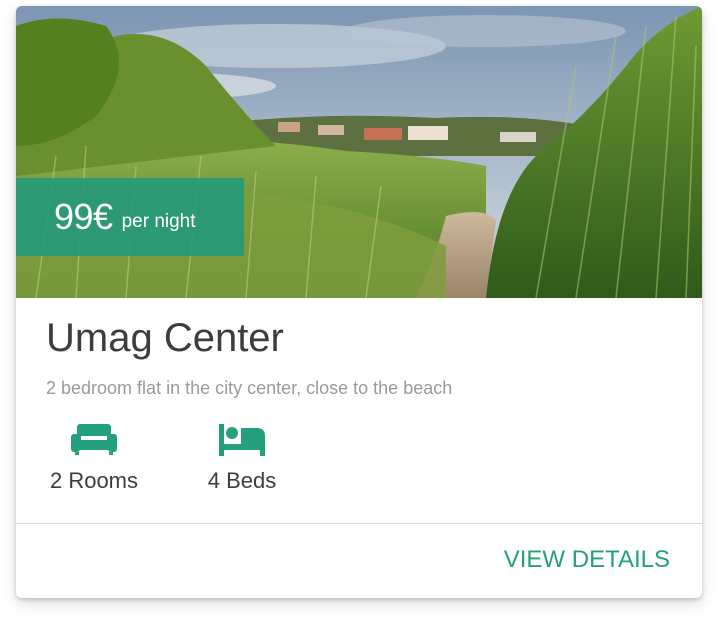 Image resolution: width=718 pixels, height=618 pixels. I want to click on price-unit: per night, so click(158, 221).